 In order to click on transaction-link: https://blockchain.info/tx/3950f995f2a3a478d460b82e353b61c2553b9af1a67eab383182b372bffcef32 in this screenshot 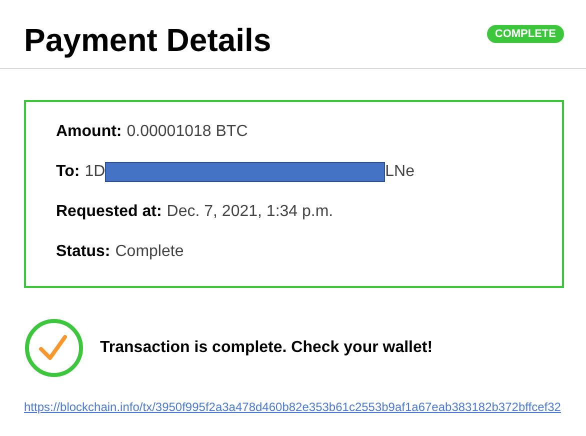, I will do `click(292, 407)`.